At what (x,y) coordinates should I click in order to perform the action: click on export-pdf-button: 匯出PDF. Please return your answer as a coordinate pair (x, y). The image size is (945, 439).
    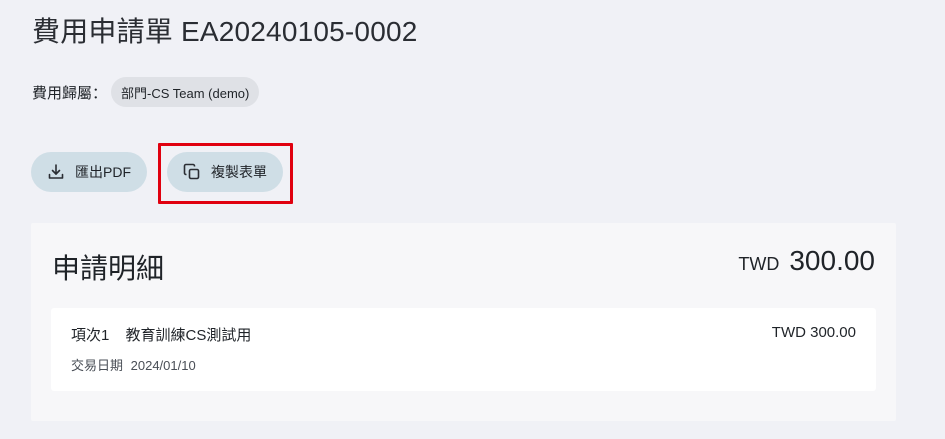
    Looking at the image, I should click on (89, 172).